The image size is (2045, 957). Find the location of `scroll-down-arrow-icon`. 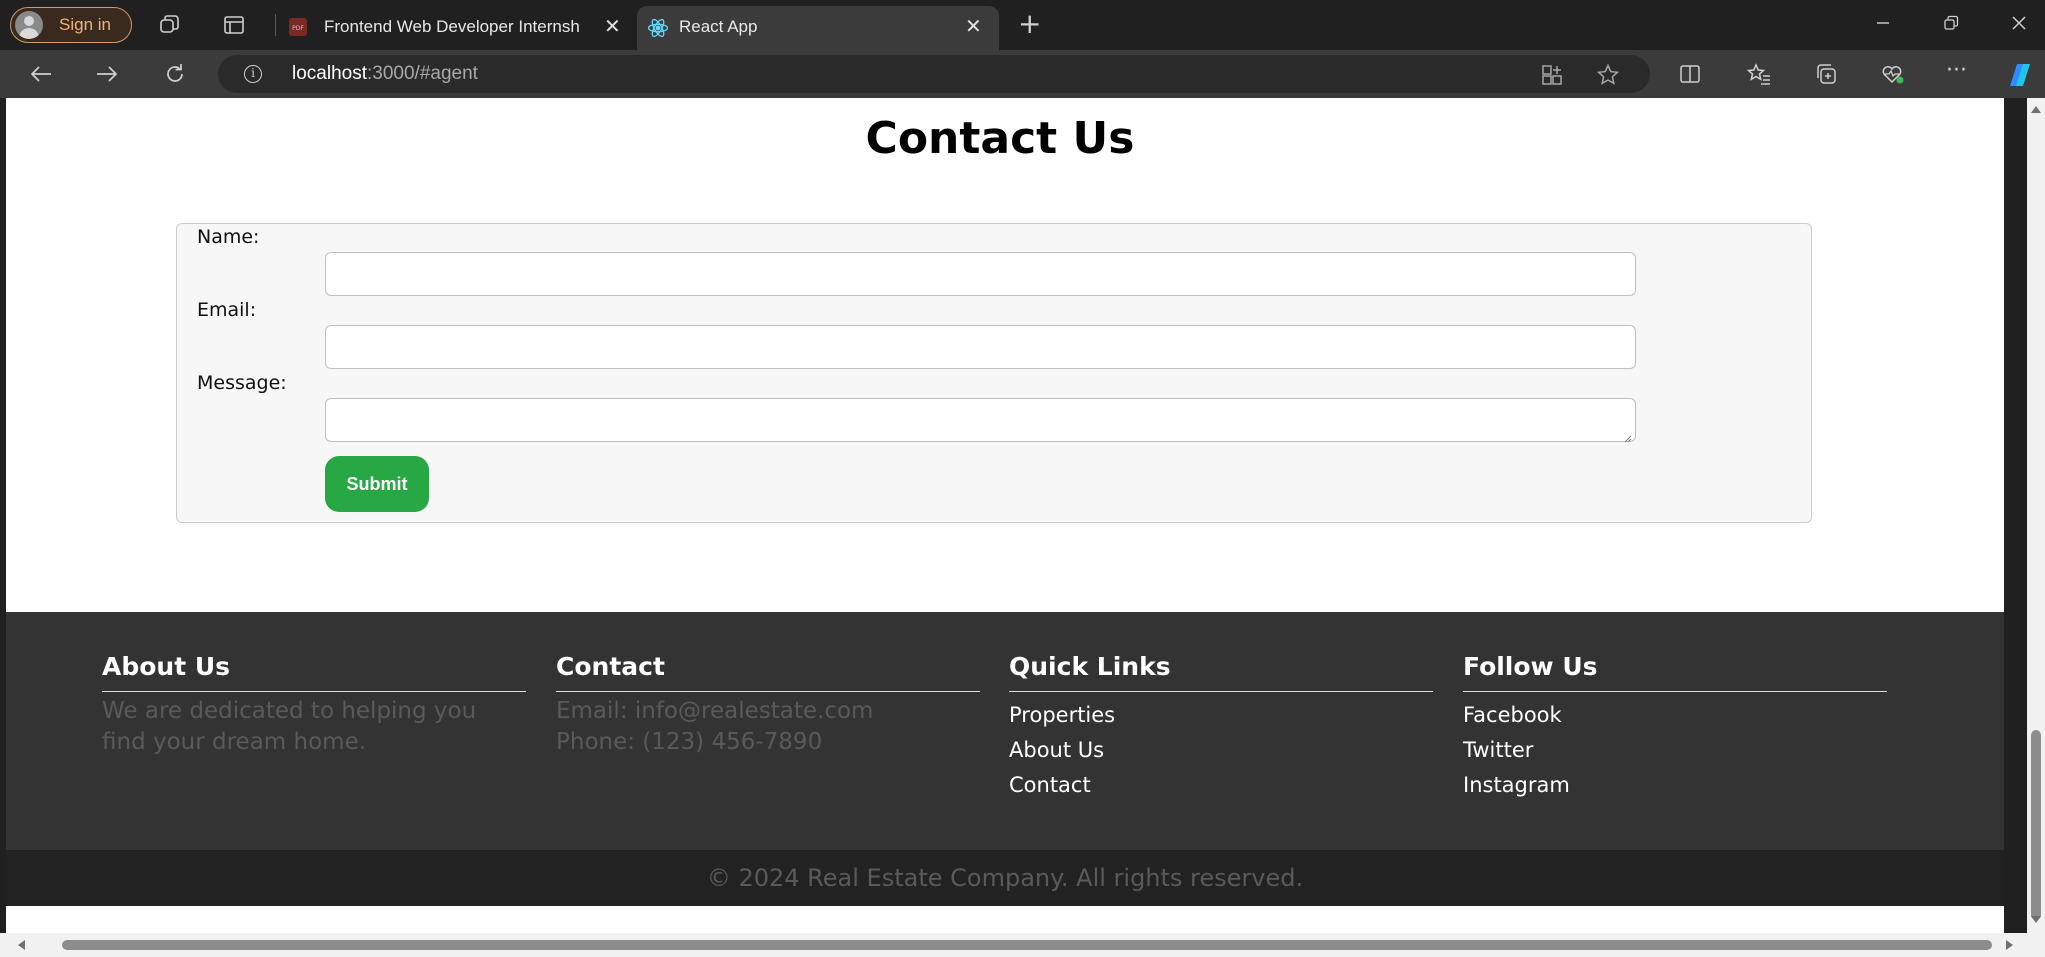

scroll-down-arrow-icon is located at coordinates (2036, 919).